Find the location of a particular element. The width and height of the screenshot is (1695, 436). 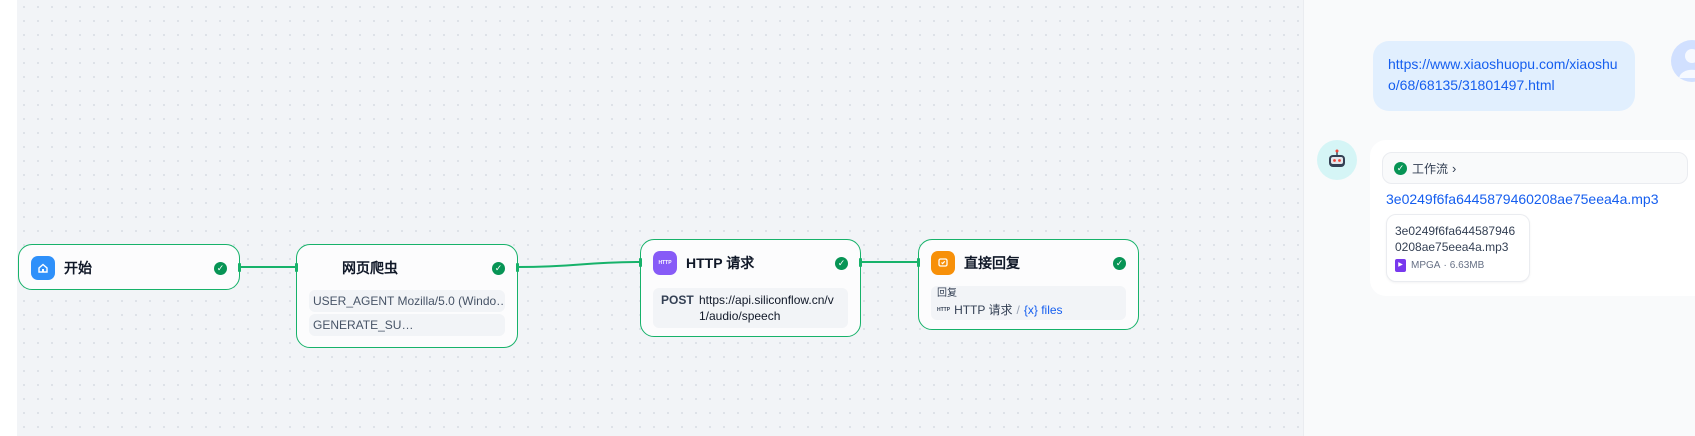

bot-avatar is located at coordinates (1337, 160).